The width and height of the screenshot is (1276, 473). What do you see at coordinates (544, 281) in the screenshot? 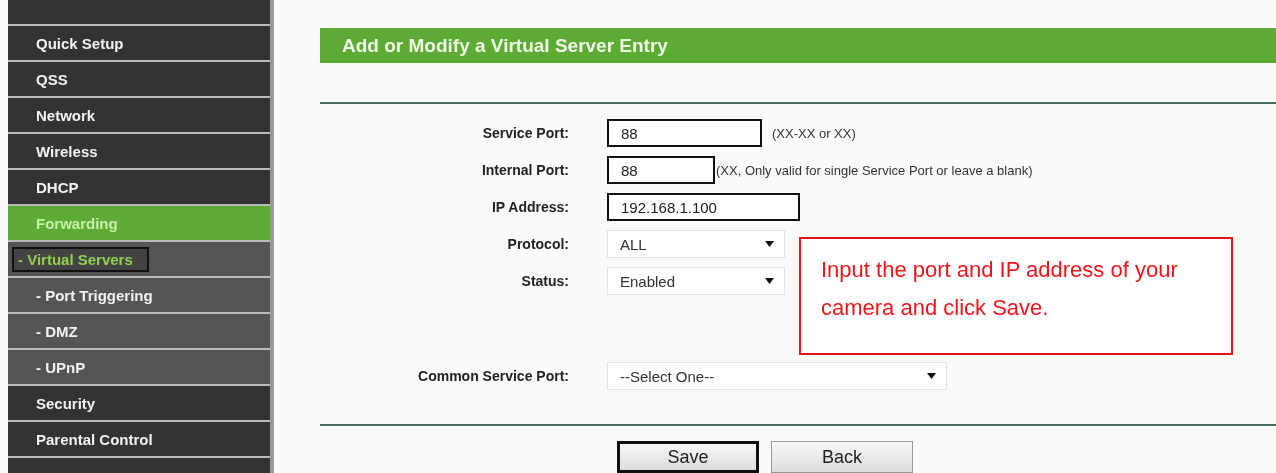
I see `field-label: Status:` at bounding box center [544, 281].